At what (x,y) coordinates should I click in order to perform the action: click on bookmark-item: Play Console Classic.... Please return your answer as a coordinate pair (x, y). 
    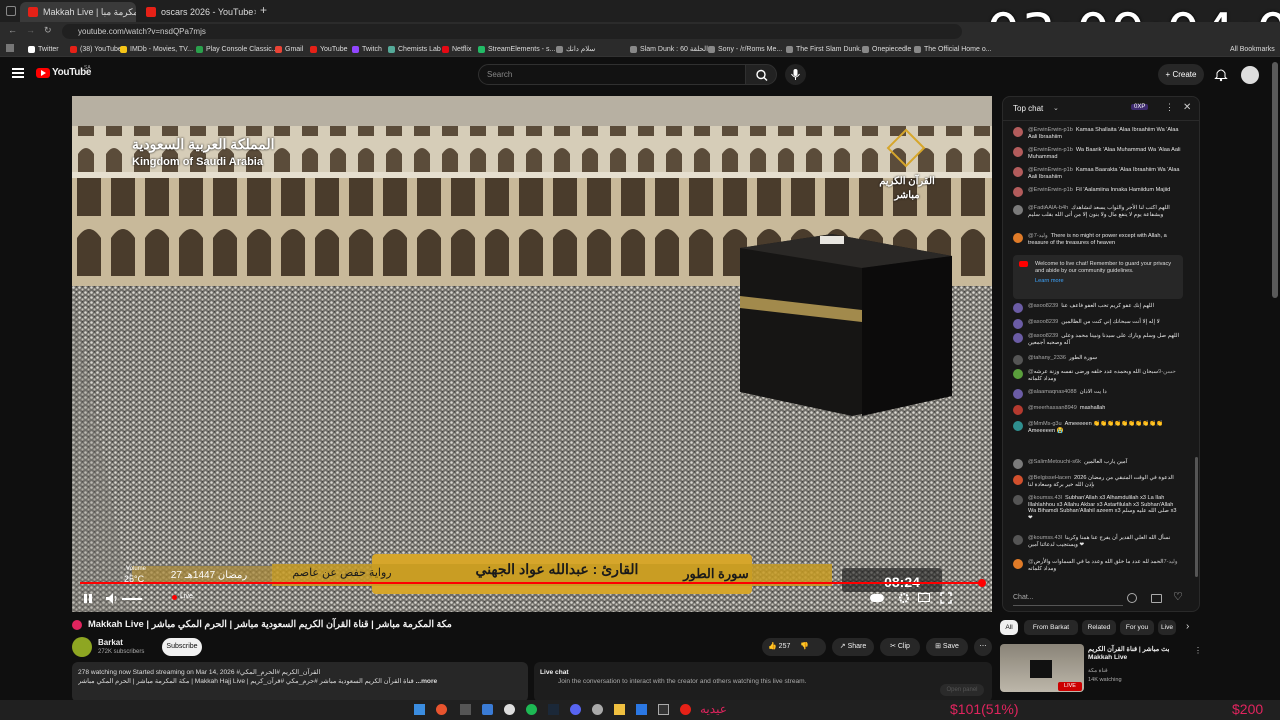
    Looking at the image, I should click on (237, 49).